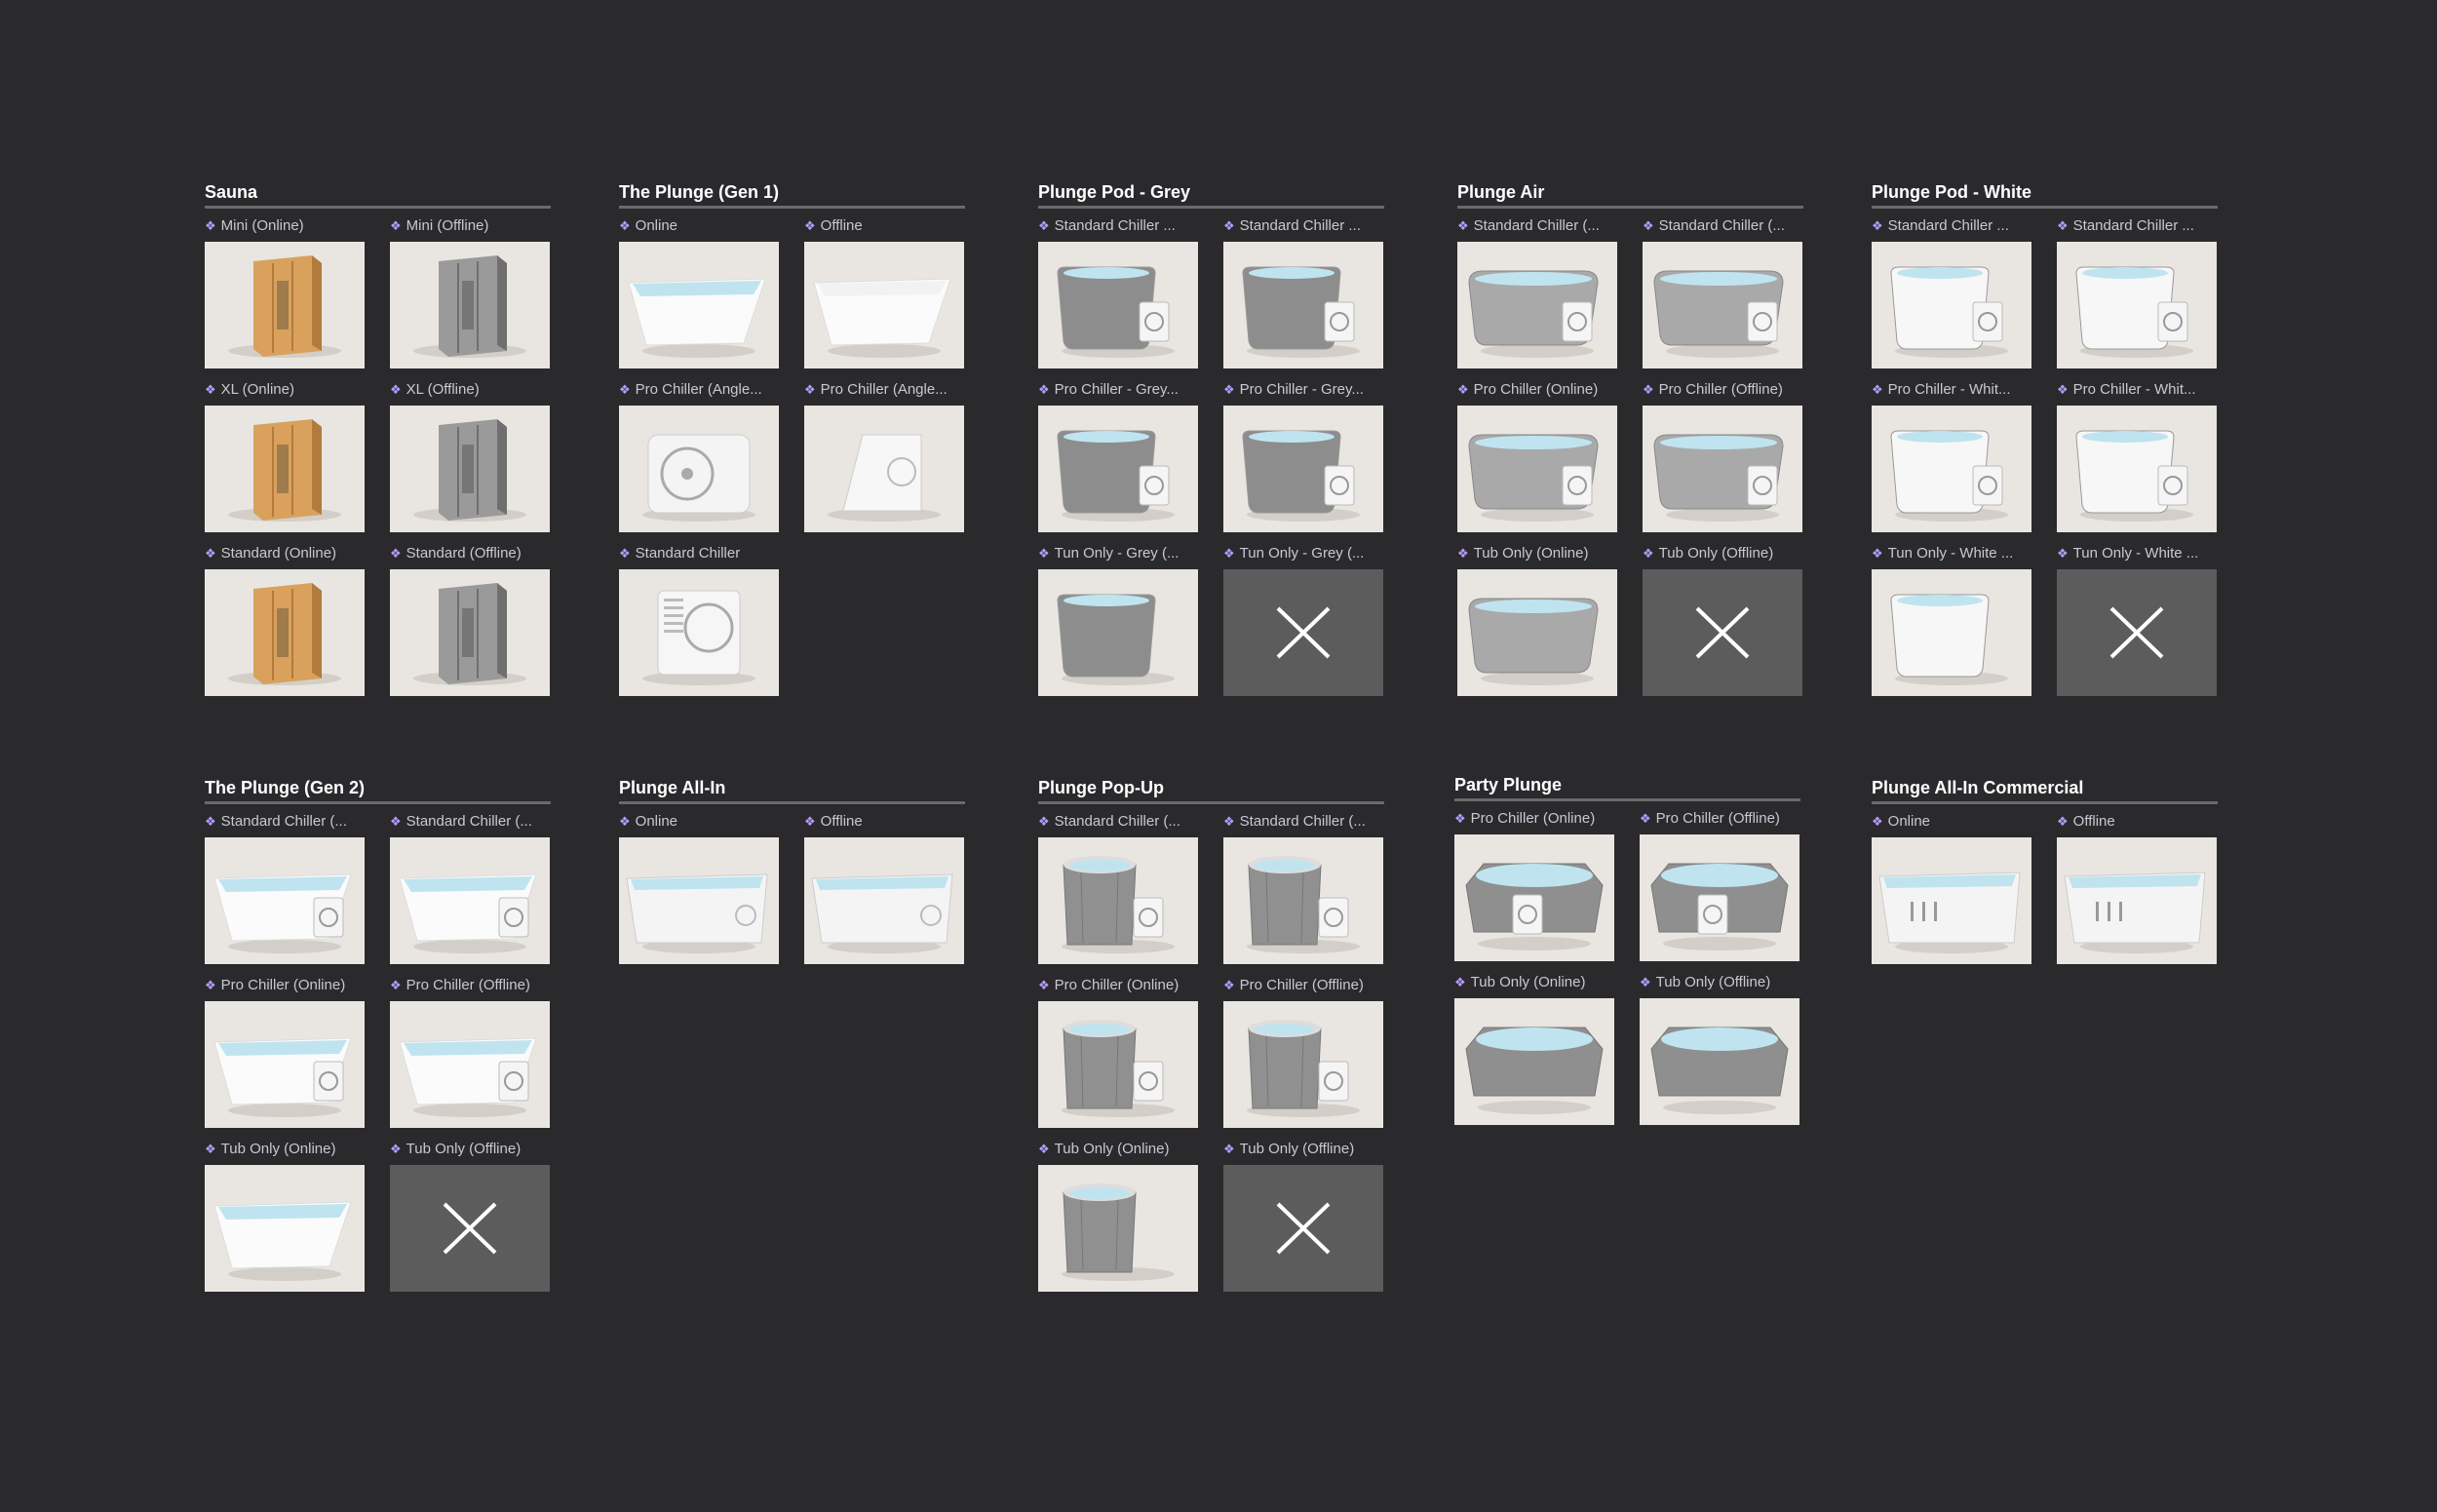 The image size is (2437, 1512). I want to click on group-title: Sauna, so click(378, 192).